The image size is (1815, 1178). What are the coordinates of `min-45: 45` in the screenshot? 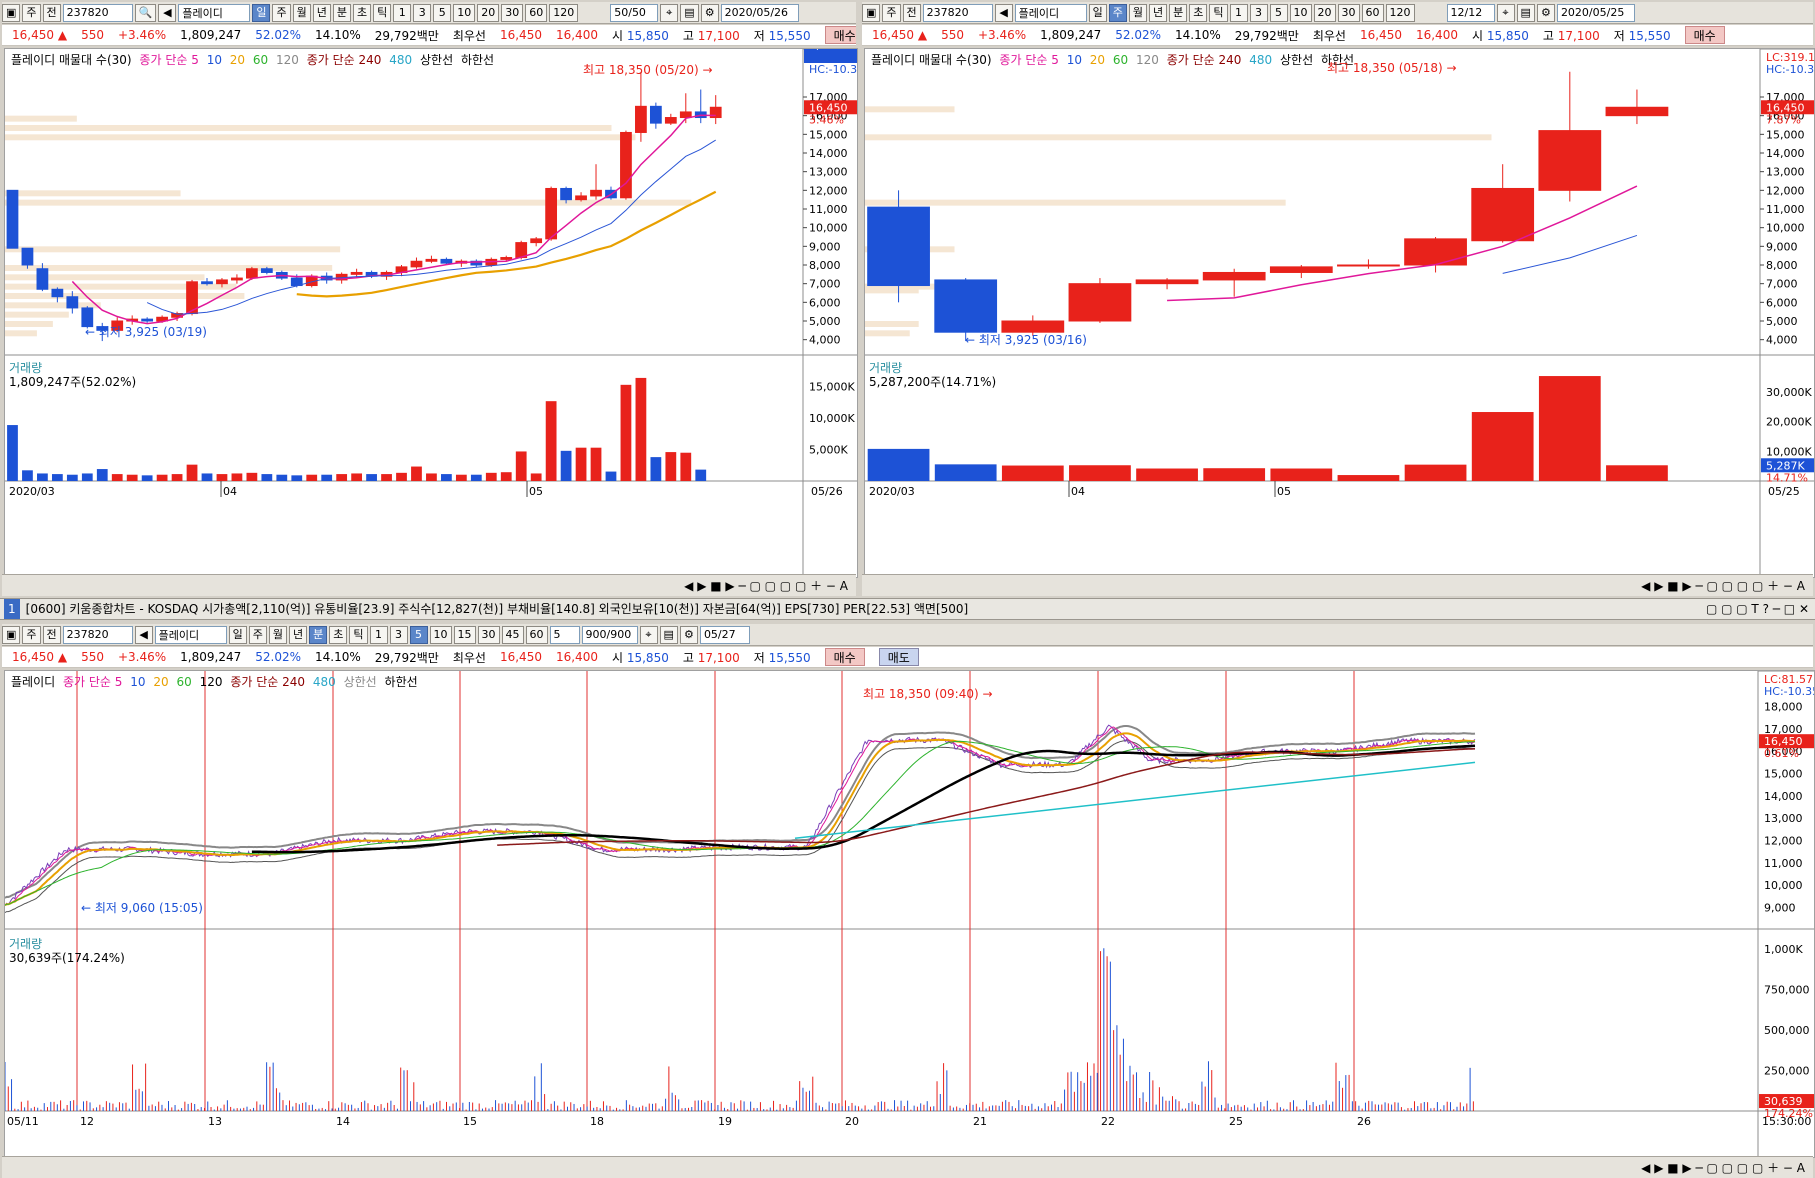 It's located at (512, 634).